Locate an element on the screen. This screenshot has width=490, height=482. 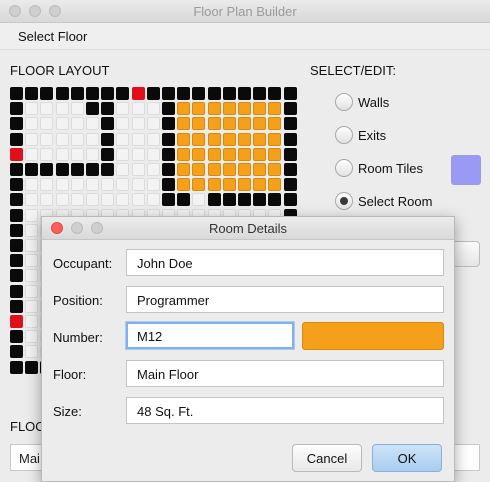
occupant-field: John Doe is located at coordinates (285, 262).